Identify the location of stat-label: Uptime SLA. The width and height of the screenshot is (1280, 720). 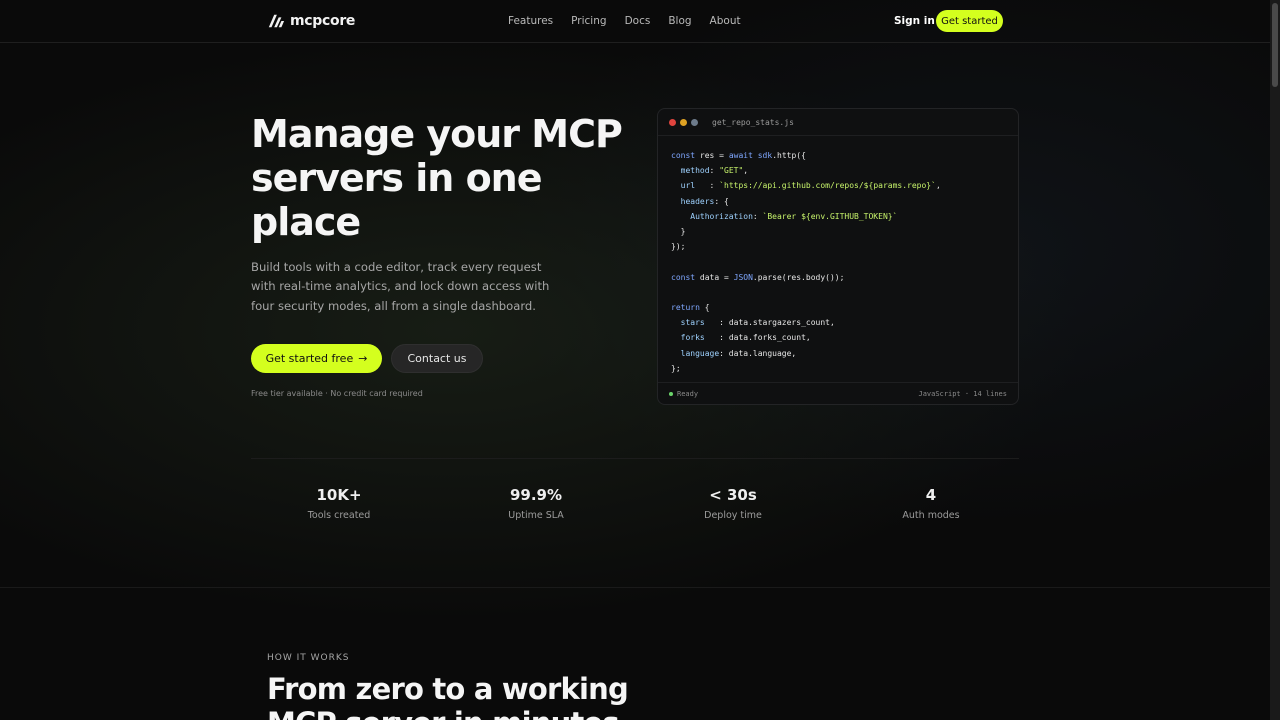
(536, 515).